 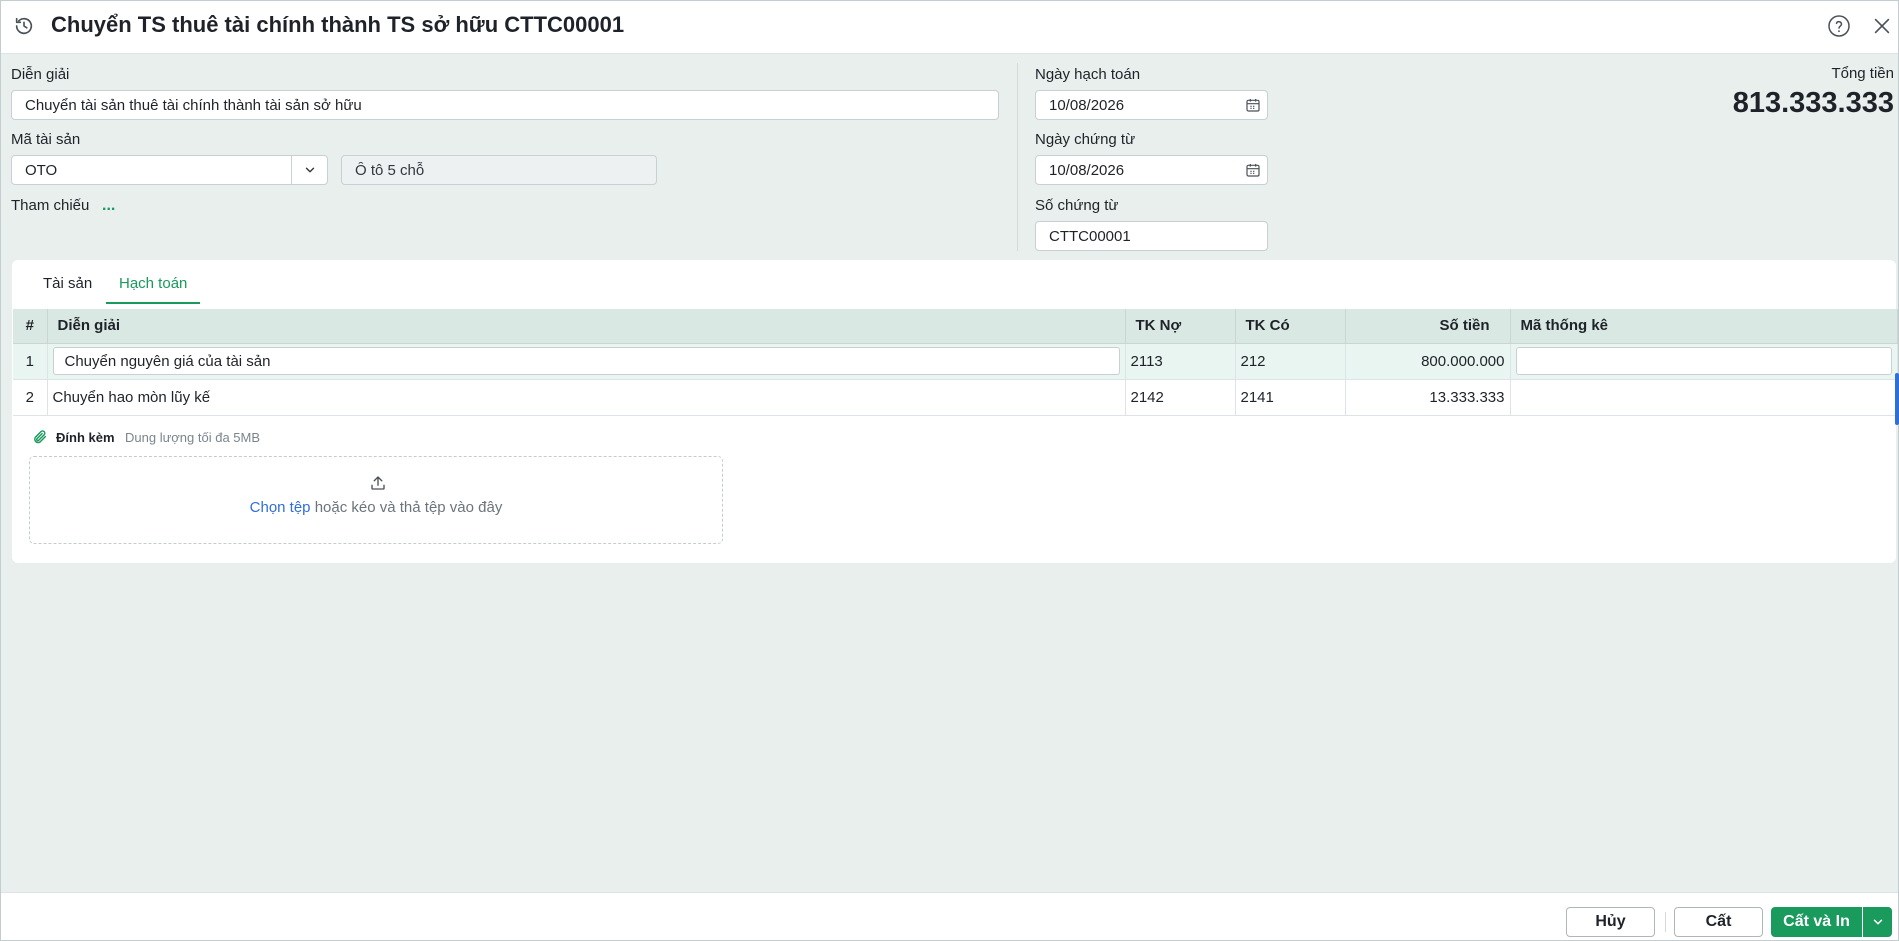 I want to click on file-dropzone: Chọn tệp hoặc kéo và thả tệp vào đây, so click(x=376, y=500).